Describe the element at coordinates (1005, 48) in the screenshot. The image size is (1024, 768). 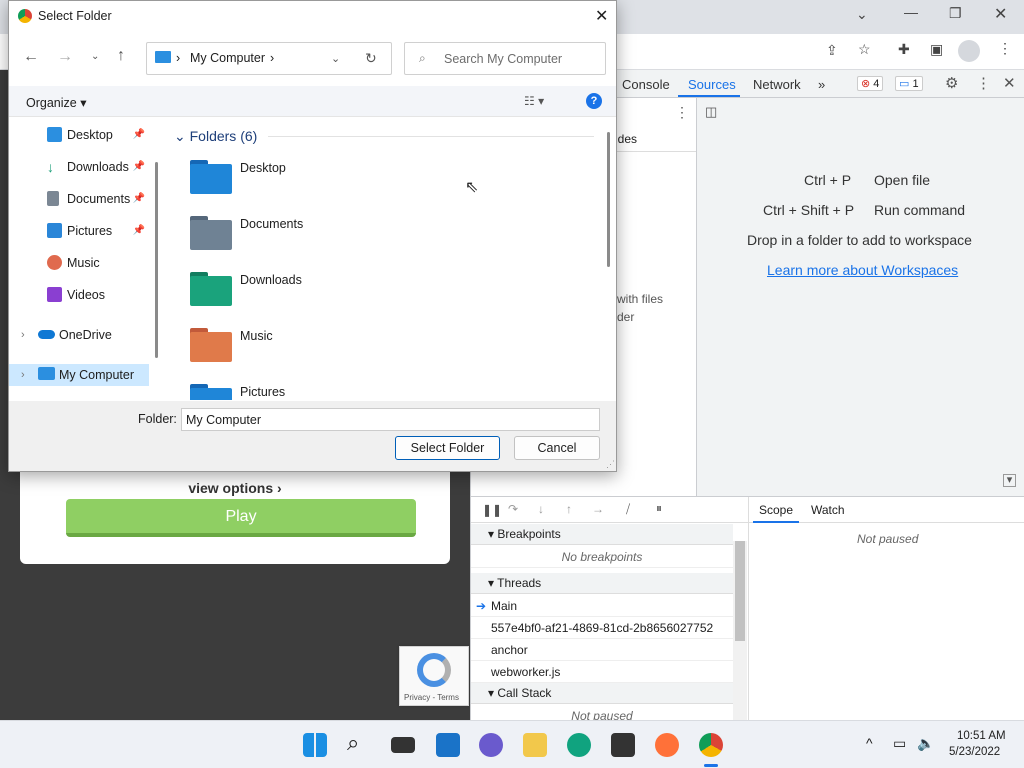
I see `menu-kebab-icon: ⋮` at that location.